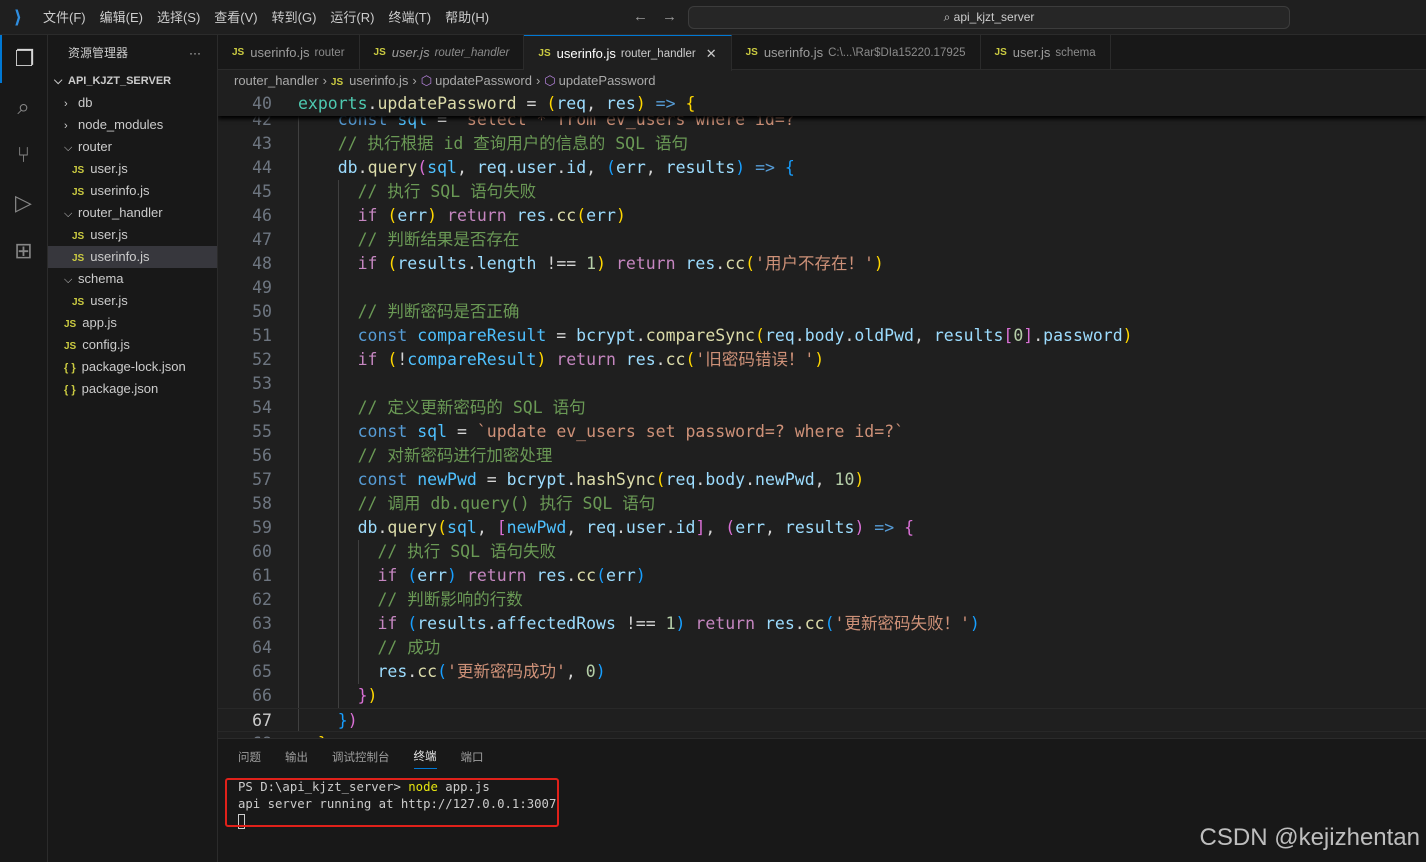 Image resolution: width=1426 pixels, height=862 pixels. I want to click on panel-tab: 端口, so click(472, 757).